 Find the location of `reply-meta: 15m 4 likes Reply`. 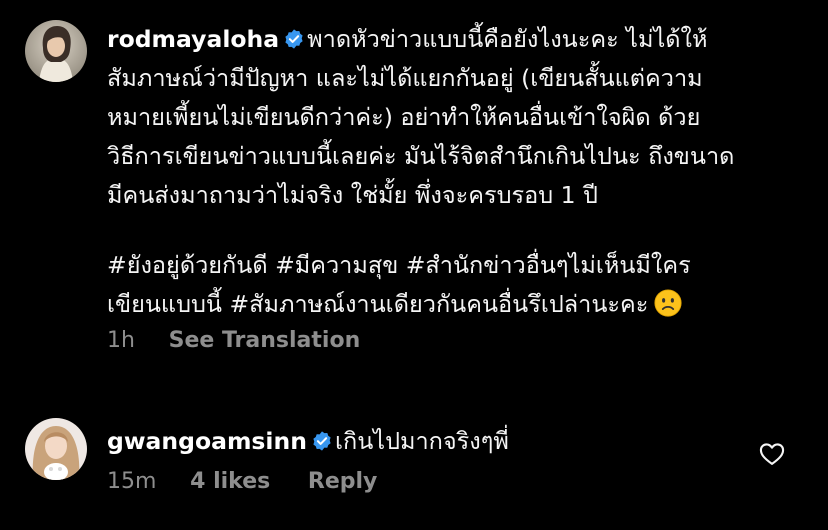

reply-meta: 15m 4 likes Reply is located at coordinates (257, 481).